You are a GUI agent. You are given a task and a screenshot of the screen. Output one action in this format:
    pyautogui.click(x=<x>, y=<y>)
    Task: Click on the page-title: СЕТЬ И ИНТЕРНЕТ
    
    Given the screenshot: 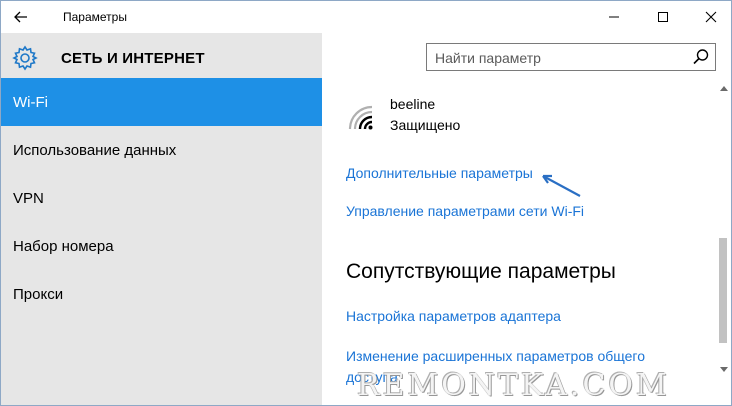 What is the action you would take?
    pyautogui.click(x=133, y=58)
    